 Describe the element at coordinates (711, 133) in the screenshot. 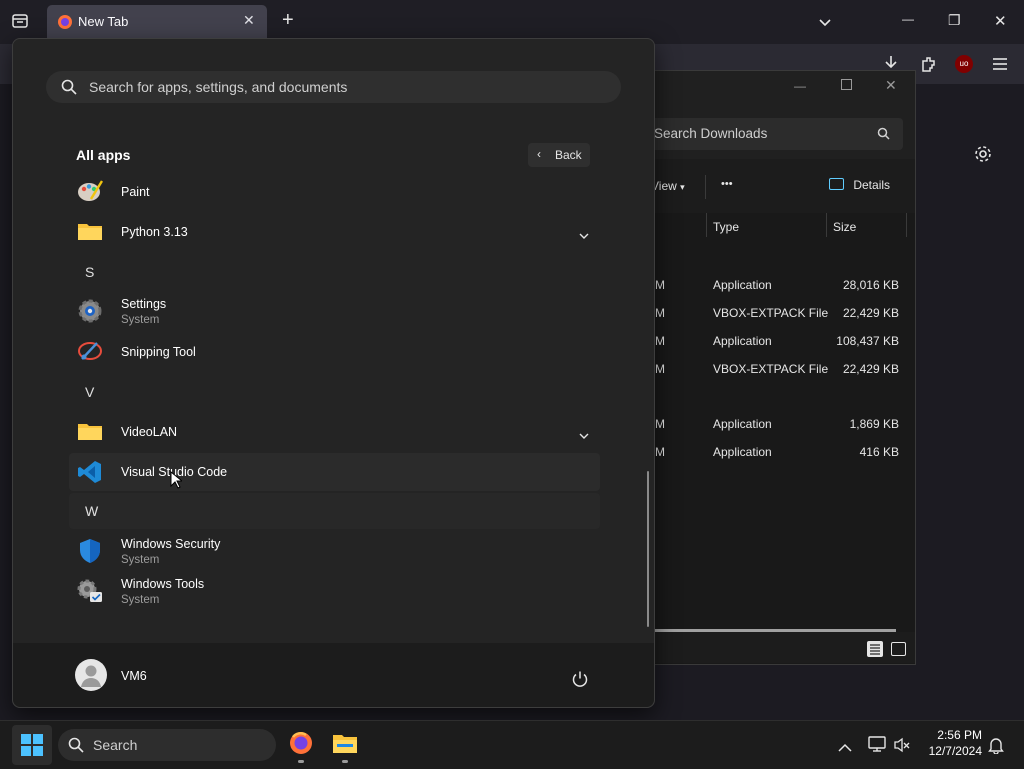

I see `search-downloads-placeholder: Search Downloads` at that location.